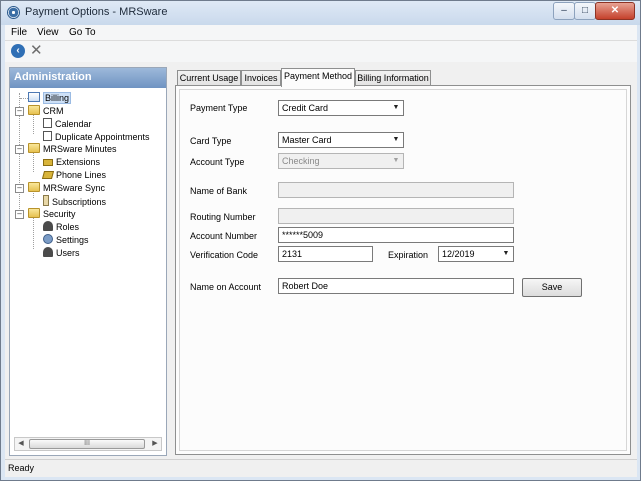 Image resolution: width=641 pixels, height=481 pixels. I want to click on tree-item-mrsware-minutes: MRSware Minutes, so click(72, 149).